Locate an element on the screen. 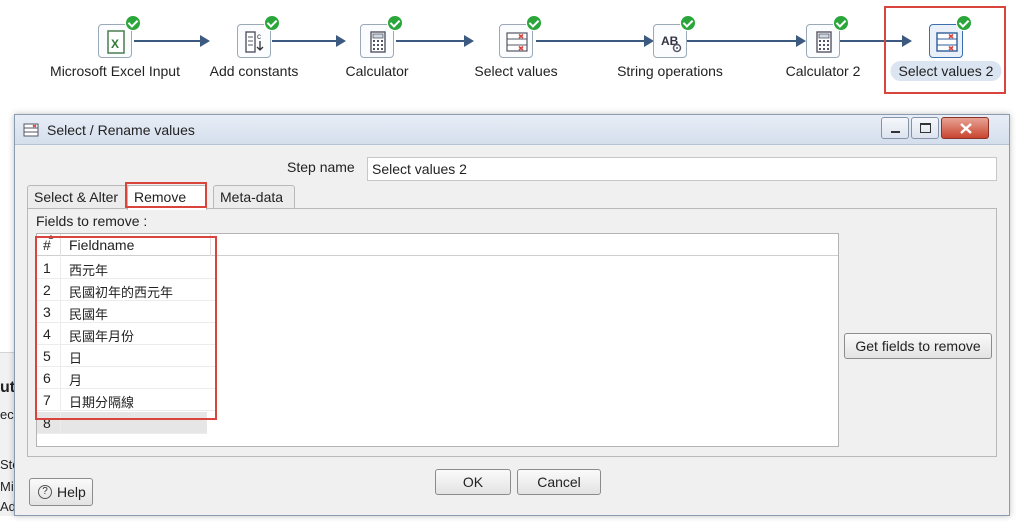 This screenshot has height=521, width=1024. excel-icon: X is located at coordinates (116, 42).